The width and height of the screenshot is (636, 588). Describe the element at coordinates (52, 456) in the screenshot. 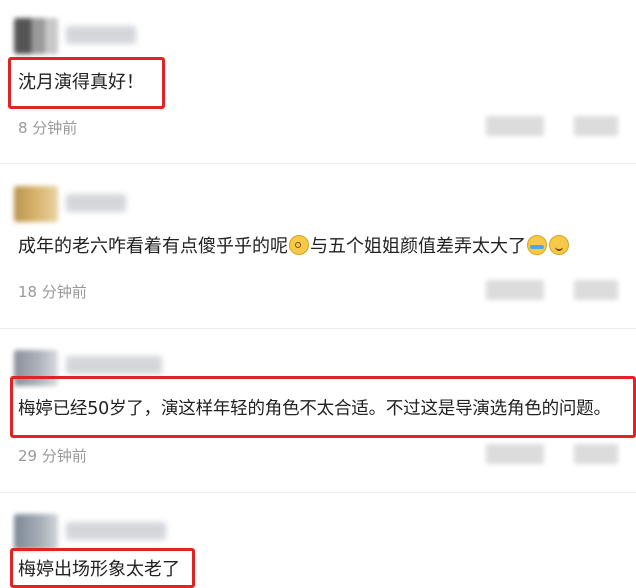

I see `comment-time: 29 分钟前` at that location.